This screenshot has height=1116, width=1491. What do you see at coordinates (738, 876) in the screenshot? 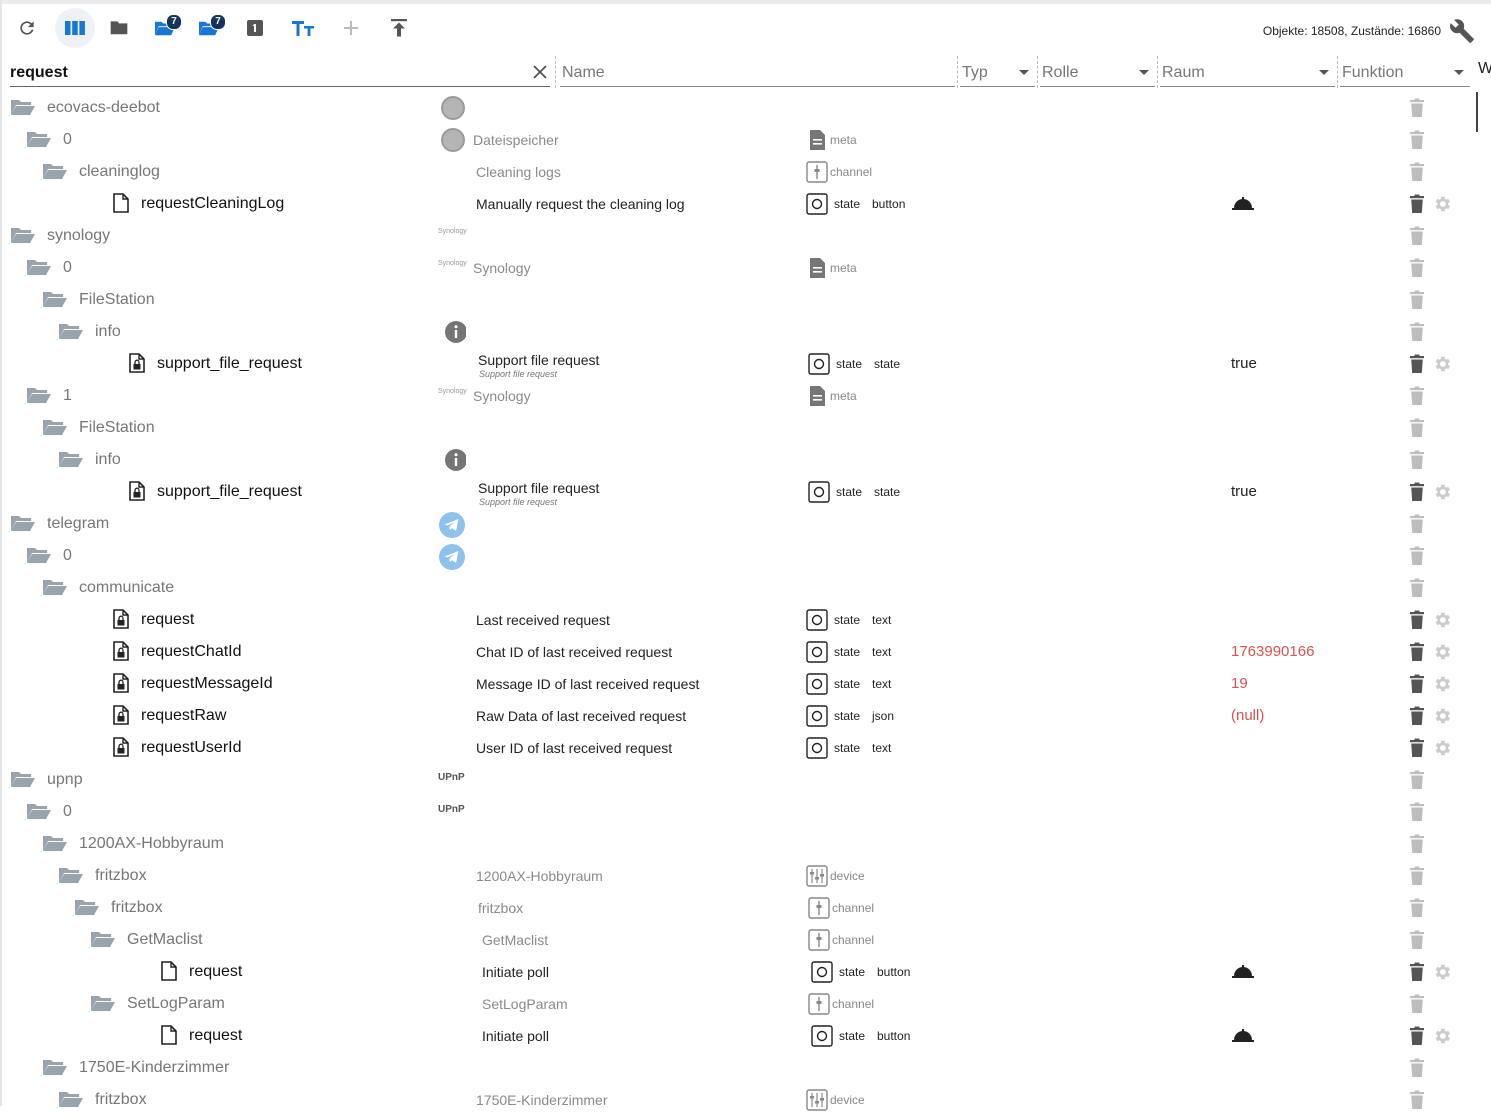
I see `table-row: fritzbox 1200AX-Hobbyraum device` at bounding box center [738, 876].